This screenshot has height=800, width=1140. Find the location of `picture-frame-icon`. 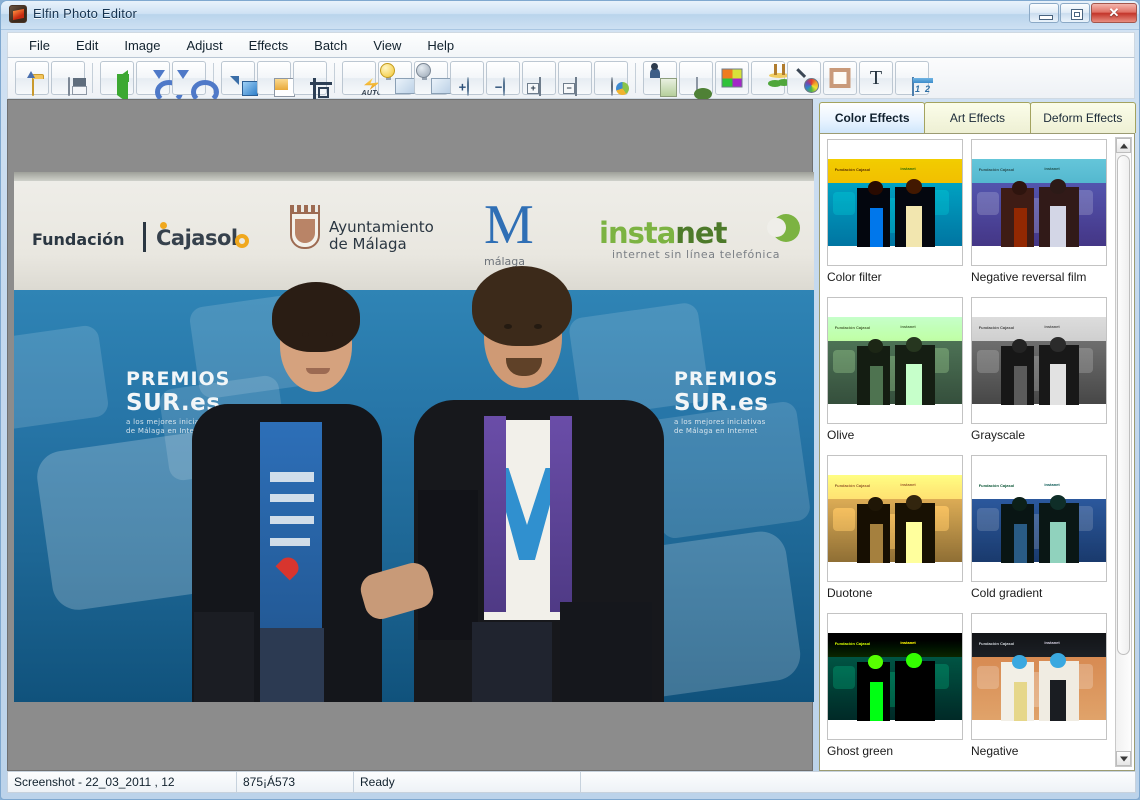

picture-frame-icon is located at coordinates (840, 78).